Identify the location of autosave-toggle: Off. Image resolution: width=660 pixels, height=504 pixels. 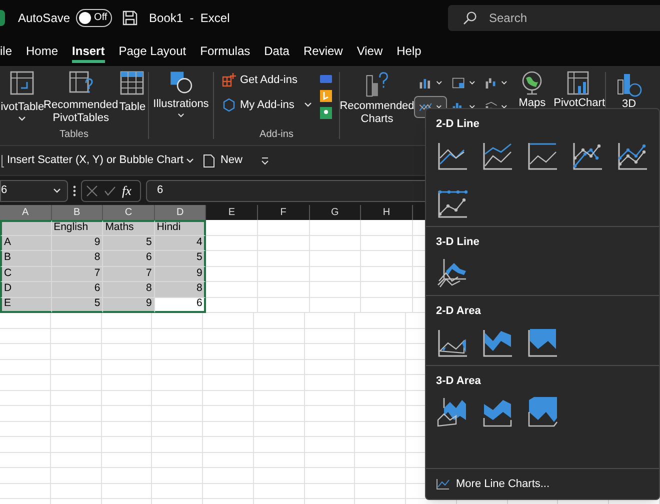
(94, 18).